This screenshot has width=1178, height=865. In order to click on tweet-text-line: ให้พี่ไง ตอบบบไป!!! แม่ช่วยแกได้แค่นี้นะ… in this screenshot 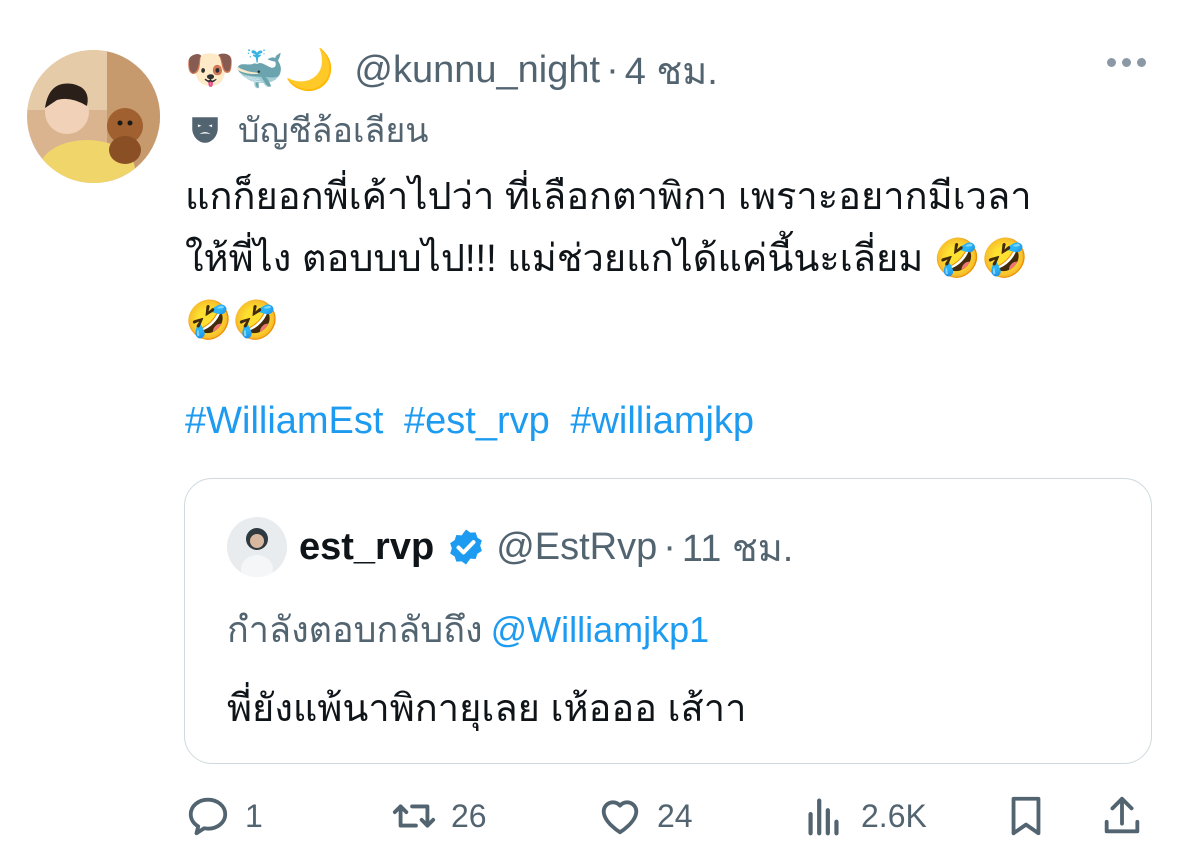, I will do `click(607, 259)`.